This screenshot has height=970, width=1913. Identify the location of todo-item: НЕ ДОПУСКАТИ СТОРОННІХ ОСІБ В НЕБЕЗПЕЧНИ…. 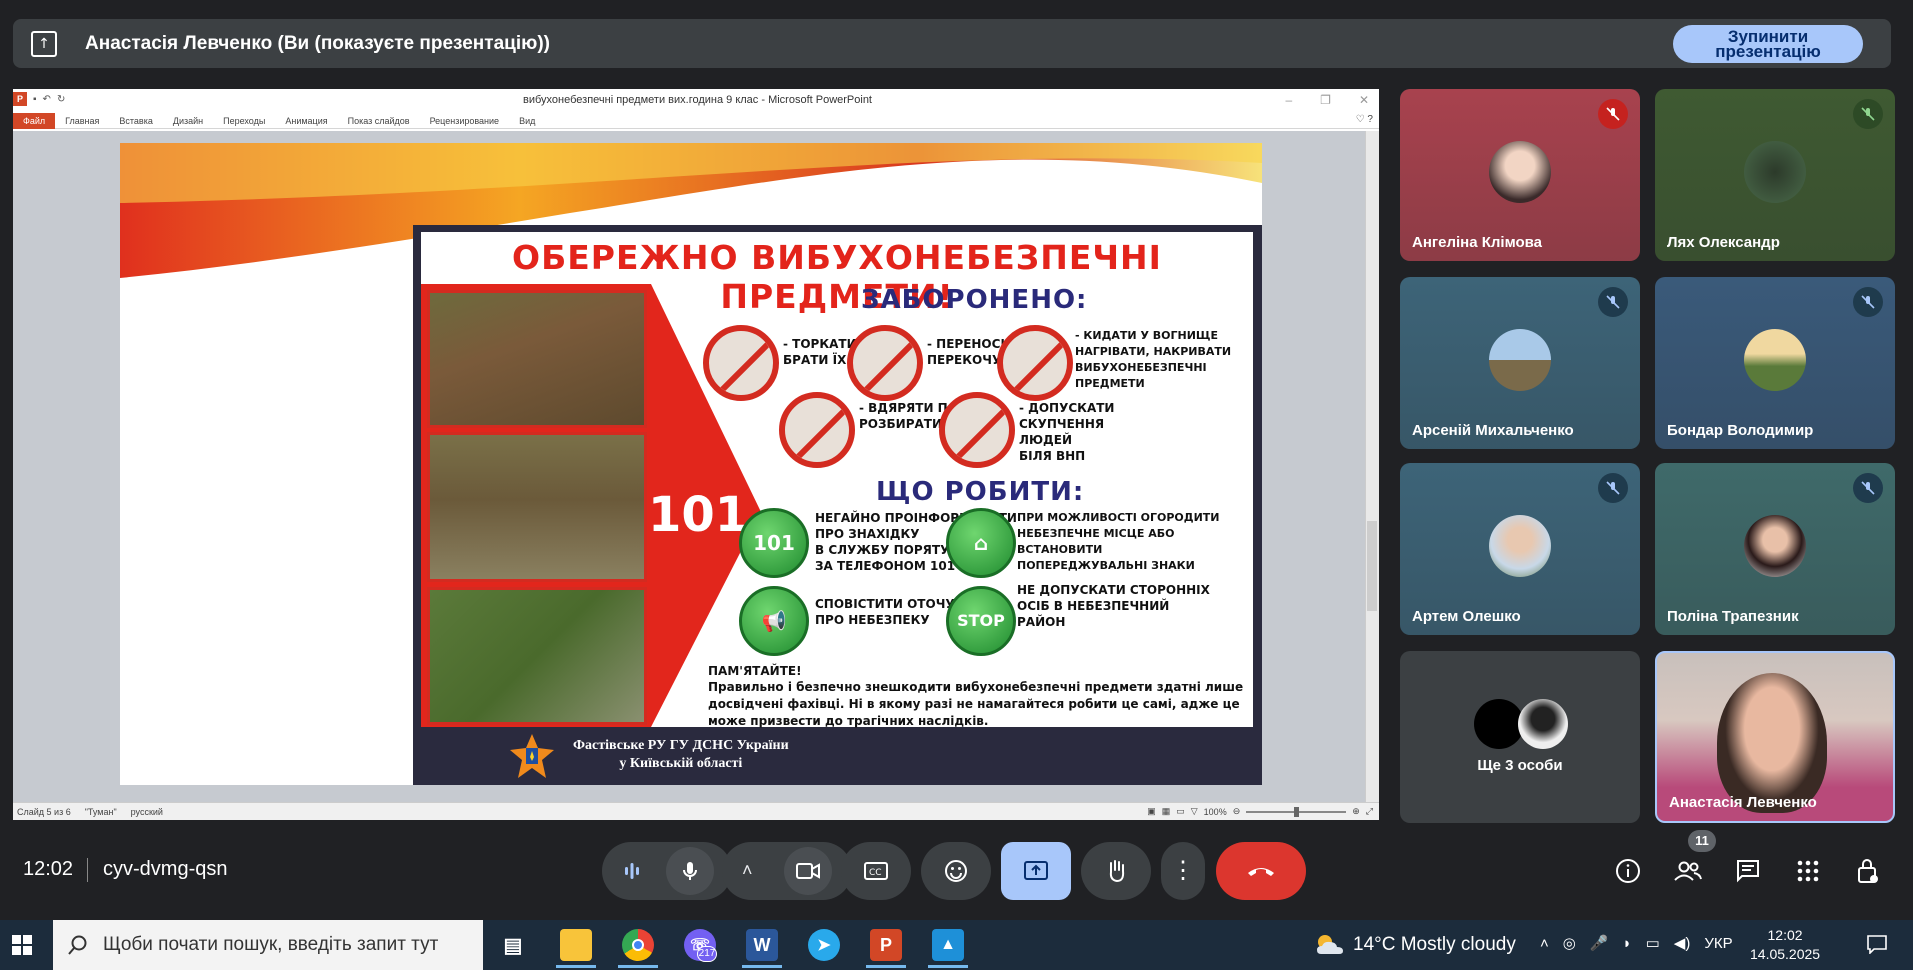
(1113, 606).